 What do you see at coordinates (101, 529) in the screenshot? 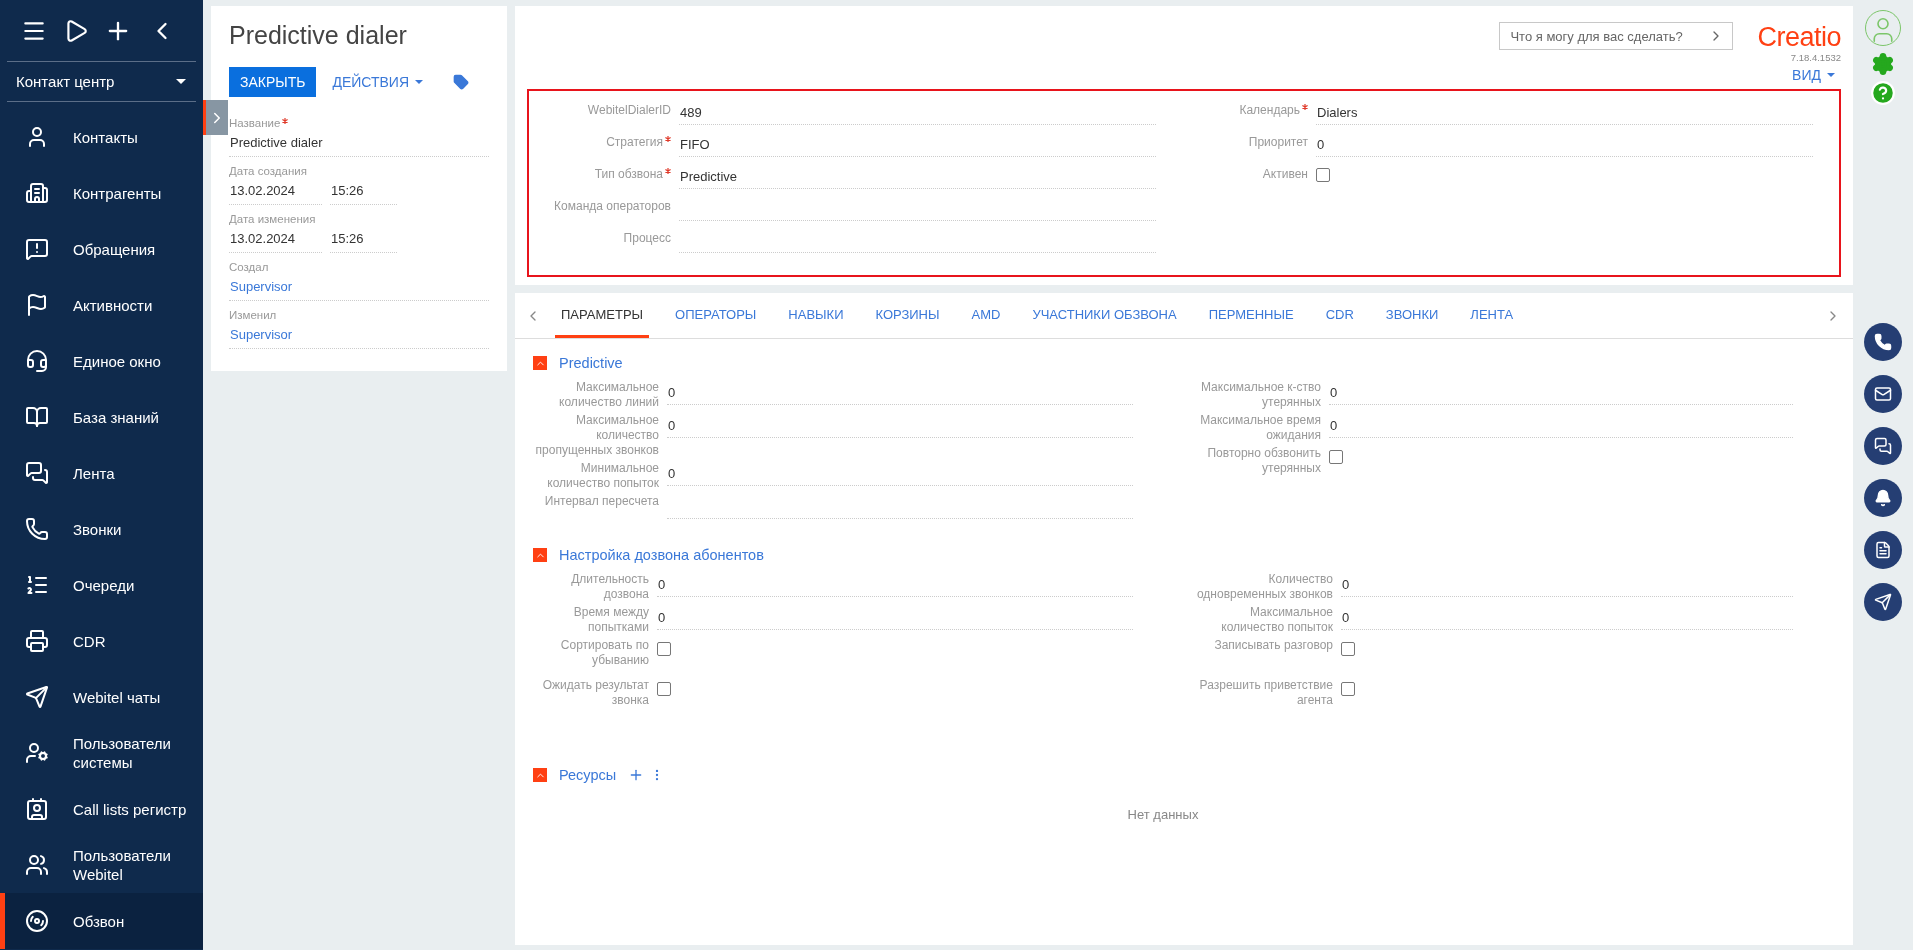
I see `sidebar-item: Звонки` at bounding box center [101, 529].